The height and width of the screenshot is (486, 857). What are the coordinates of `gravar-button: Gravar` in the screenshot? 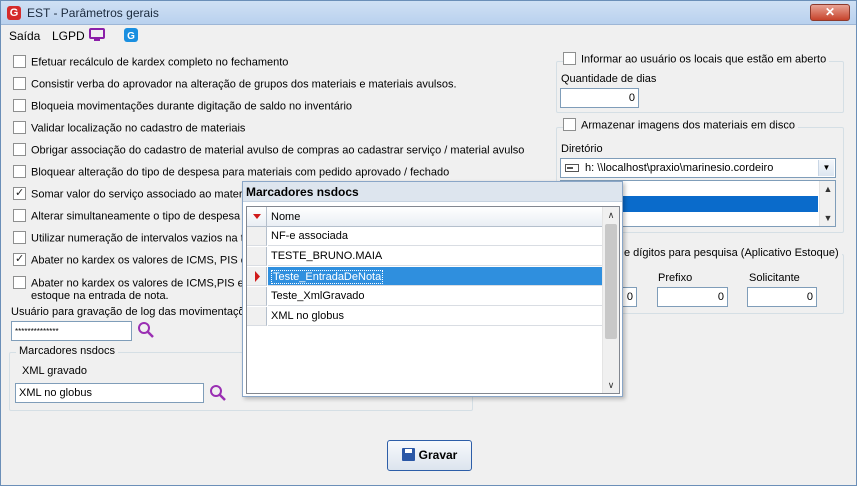 It's located at (429, 455).